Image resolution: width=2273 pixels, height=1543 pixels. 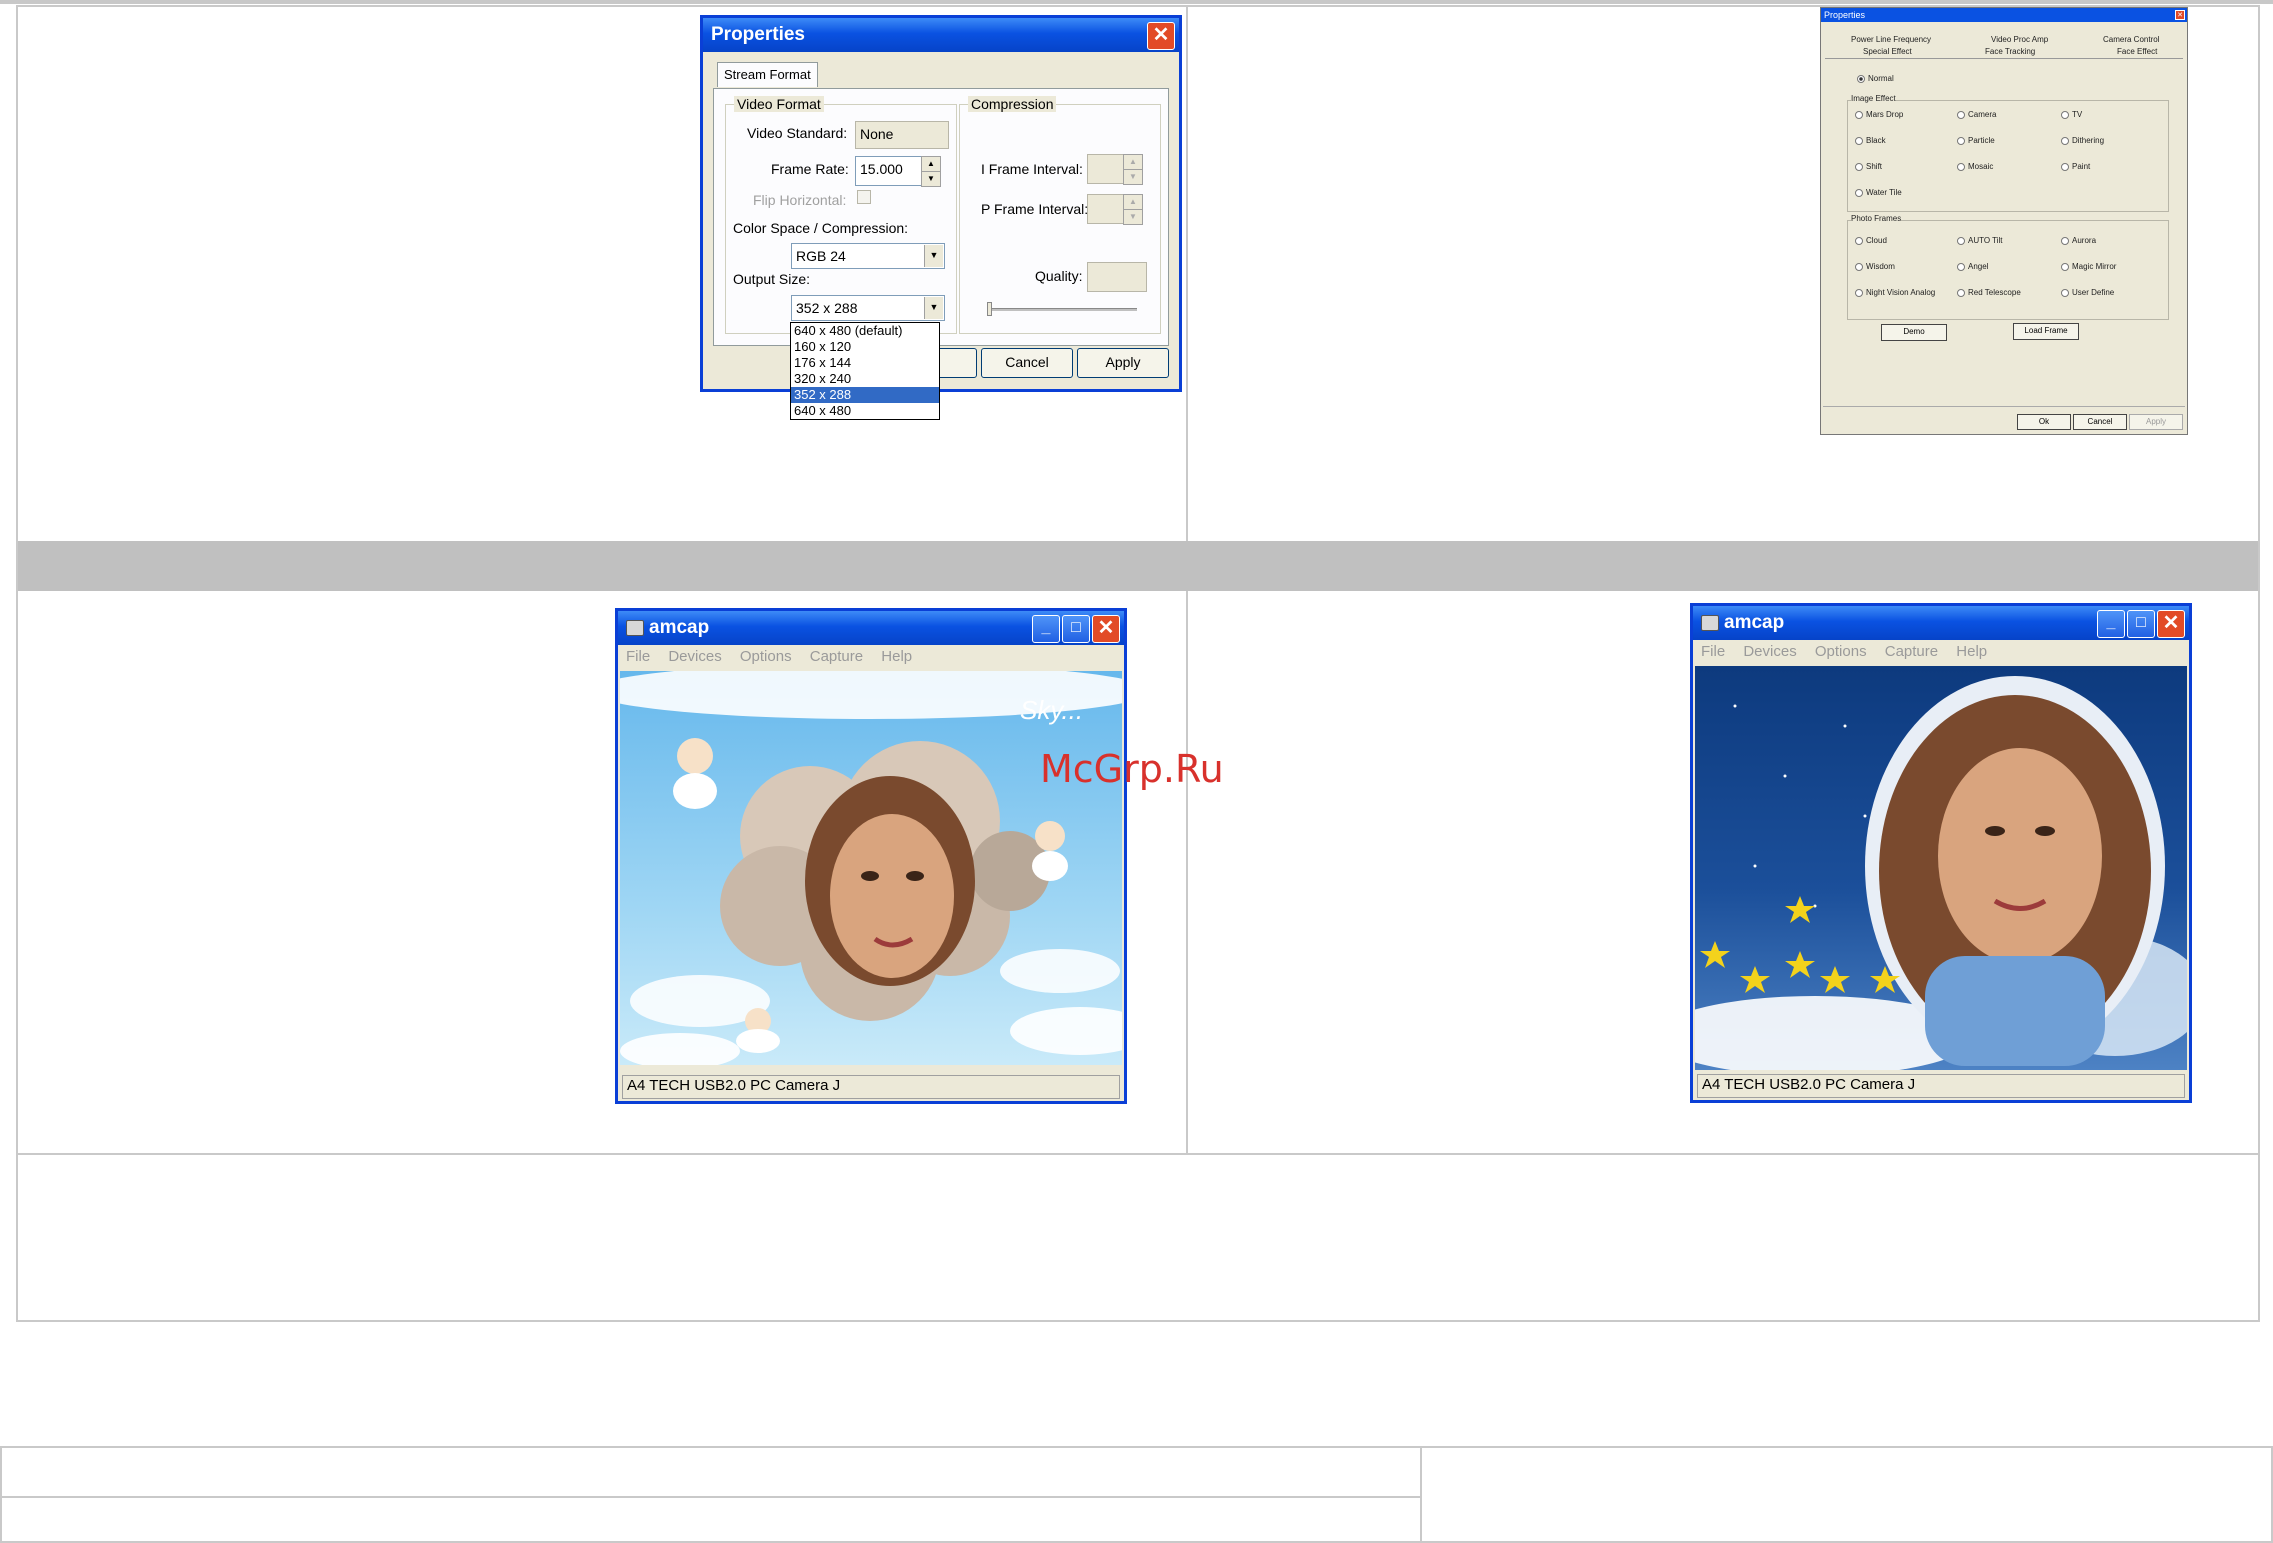 I want to click on i-frame-down-button: ▼, so click(x=1133, y=177).